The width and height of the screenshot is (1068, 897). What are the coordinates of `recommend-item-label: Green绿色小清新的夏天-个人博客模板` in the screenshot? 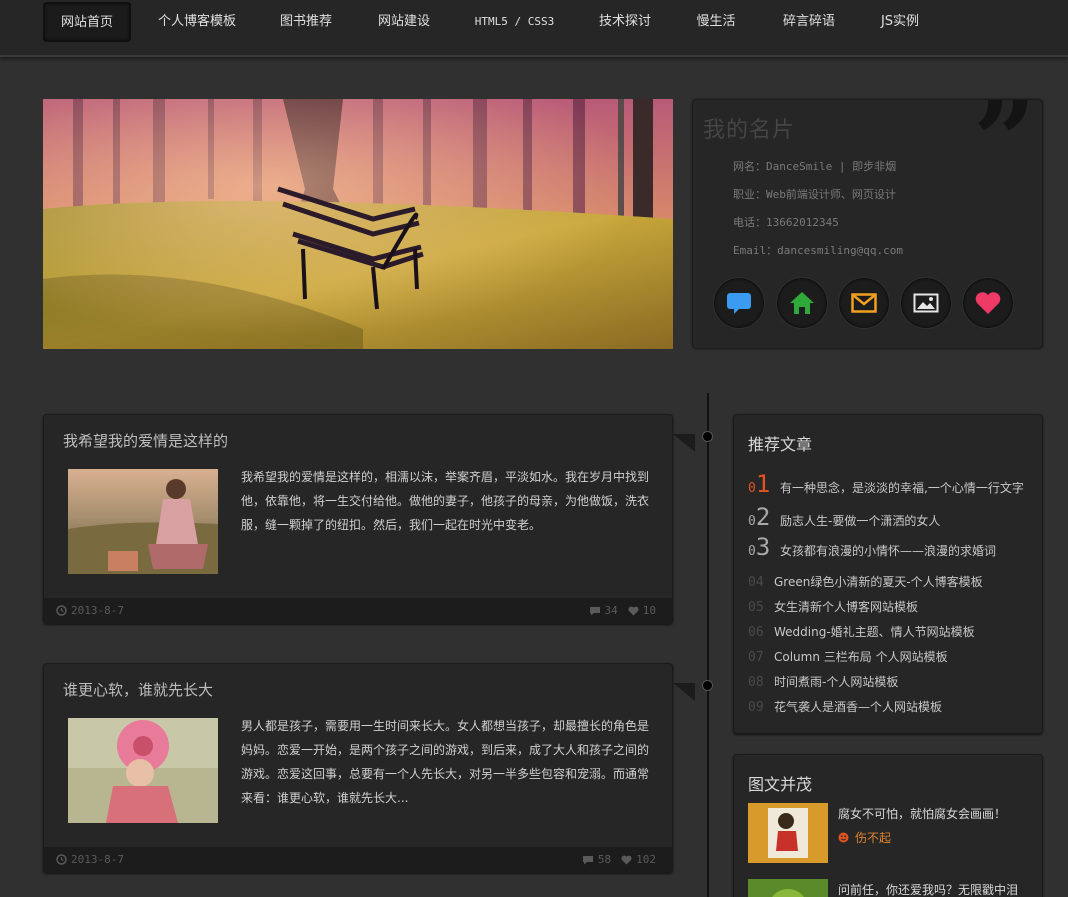 It's located at (878, 582).